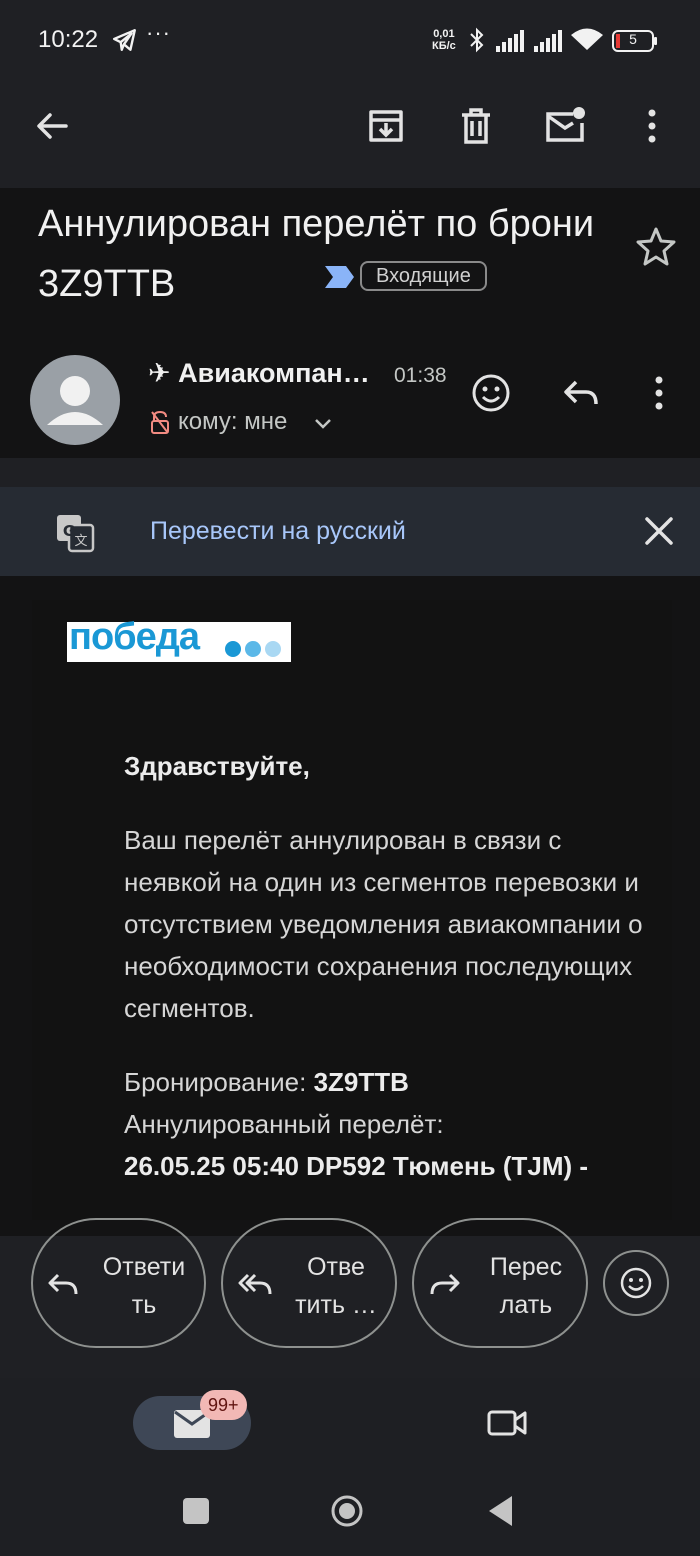 This screenshot has width=700, height=1556. I want to click on mark-unread-icon, so click(565, 126).